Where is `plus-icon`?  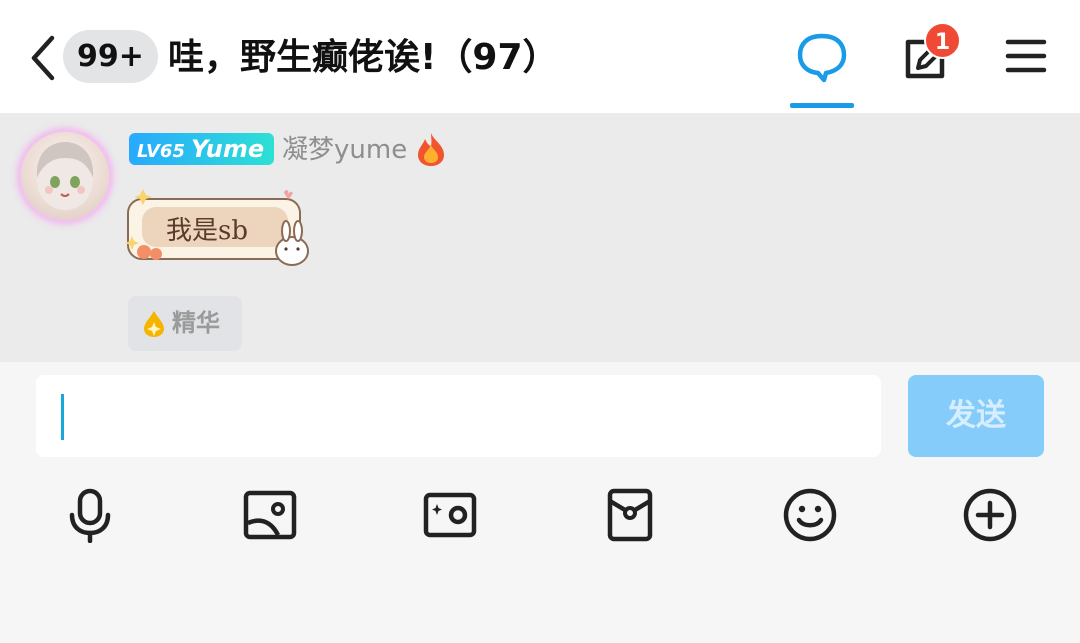
plus-icon is located at coordinates (990, 515).